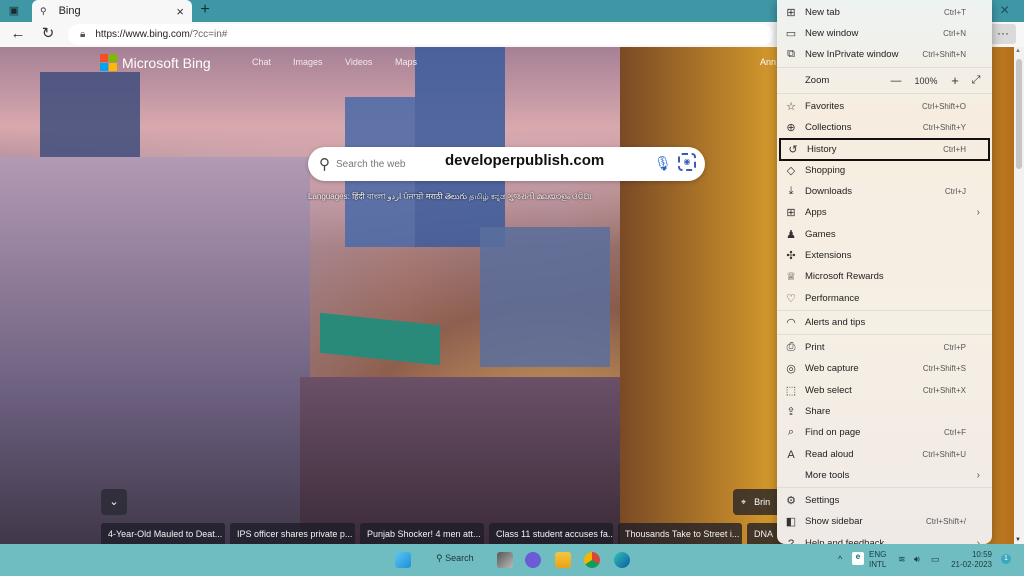  Describe the element at coordinates (18, 34) in the screenshot. I see `back-button: ←` at that location.